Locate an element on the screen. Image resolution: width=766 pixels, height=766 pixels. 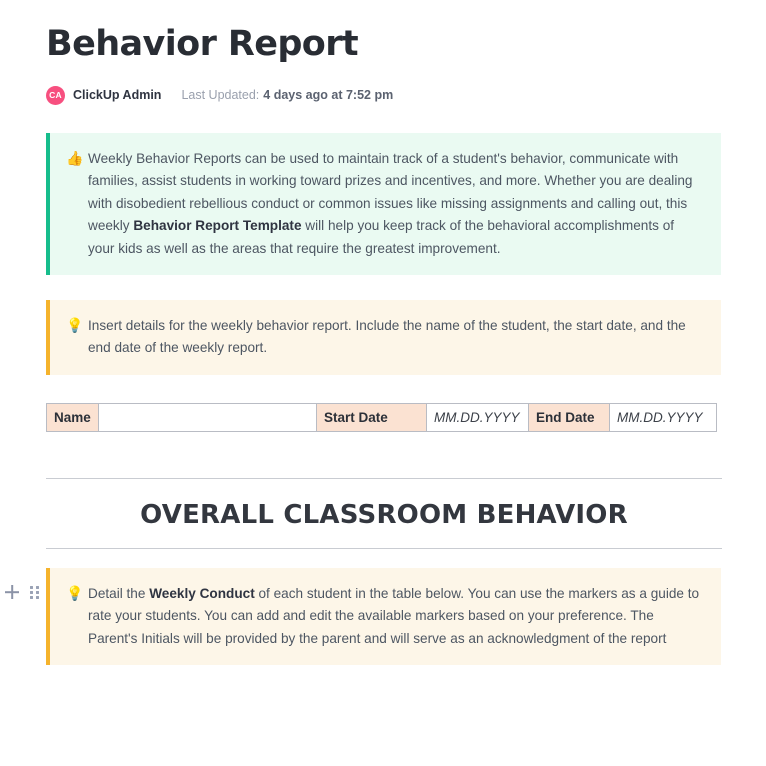
byline-updated-label: Last Updated: is located at coordinates (220, 95).